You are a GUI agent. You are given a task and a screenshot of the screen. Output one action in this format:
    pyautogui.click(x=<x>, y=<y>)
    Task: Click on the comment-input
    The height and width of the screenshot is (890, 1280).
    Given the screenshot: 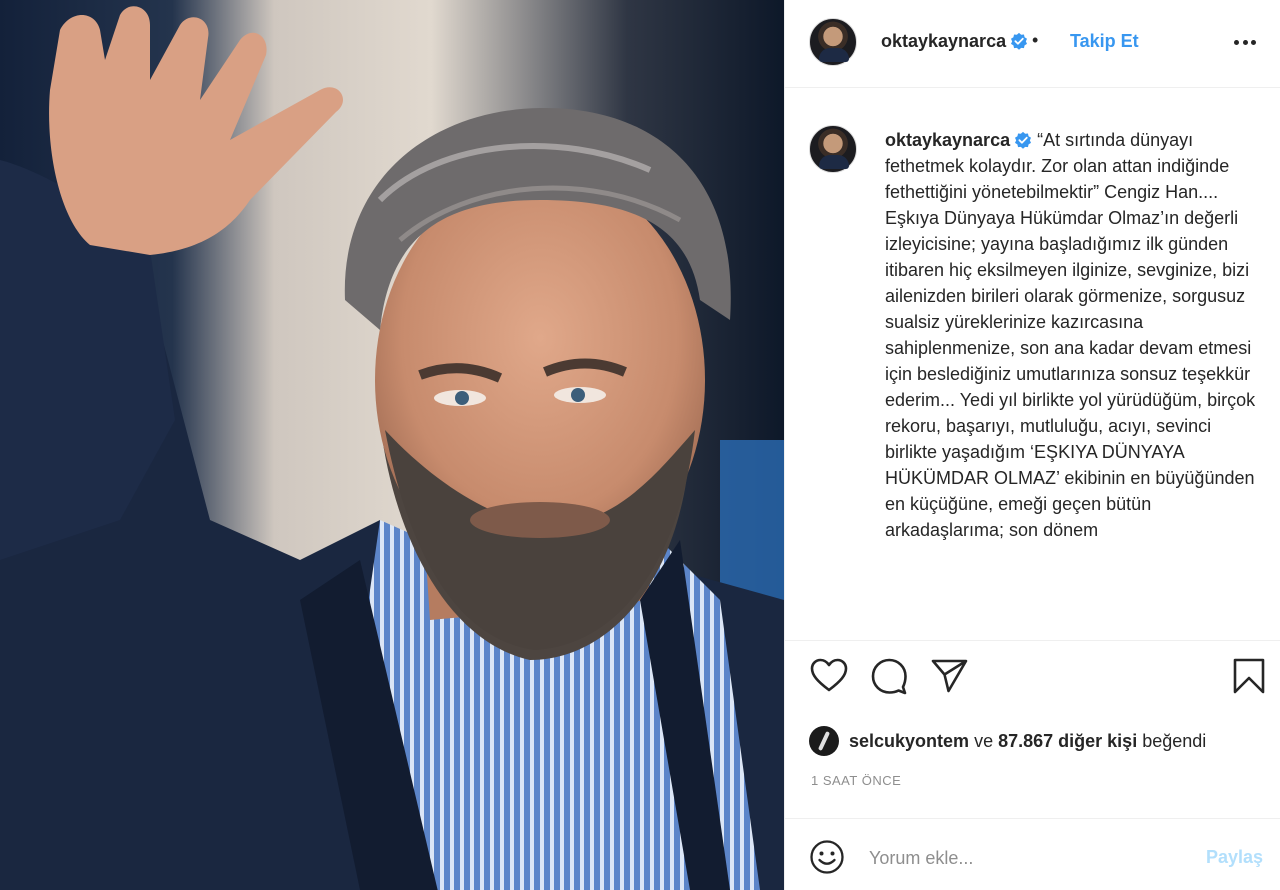 What is the action you would take?
    pyautogui.click(x=1019, y=858)
    